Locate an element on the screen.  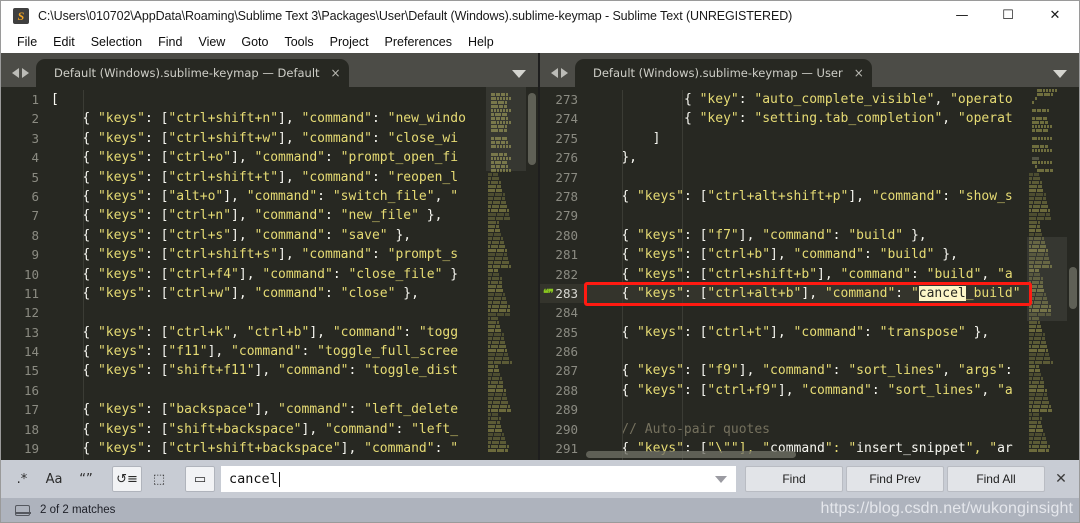
line-number: 289 is located at coordinates (566, 410).